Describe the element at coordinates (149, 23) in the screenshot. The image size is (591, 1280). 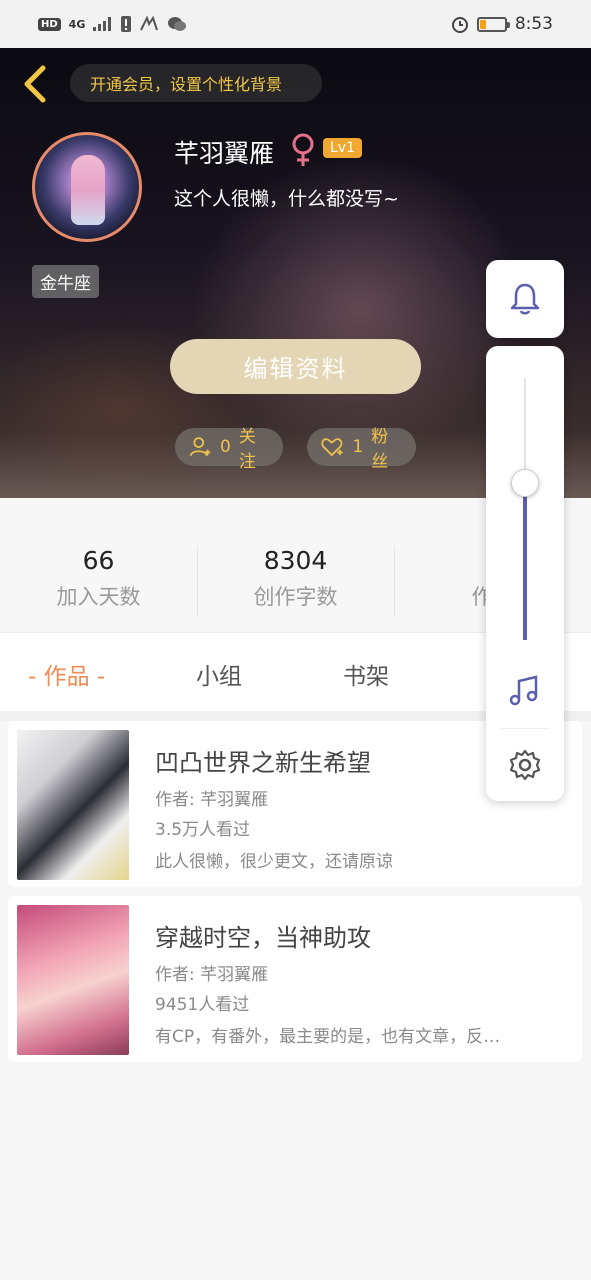
I see `app-notification-icon` at that location.